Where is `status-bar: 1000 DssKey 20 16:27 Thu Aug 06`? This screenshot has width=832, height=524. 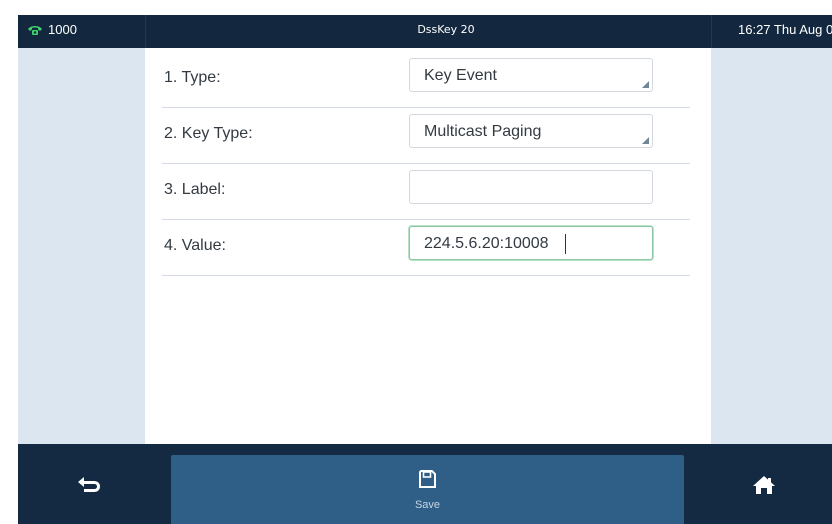 status-bar: 1000 DssKey 20 16:27 Thu Aug 06 is located at coordinates (425, 31).